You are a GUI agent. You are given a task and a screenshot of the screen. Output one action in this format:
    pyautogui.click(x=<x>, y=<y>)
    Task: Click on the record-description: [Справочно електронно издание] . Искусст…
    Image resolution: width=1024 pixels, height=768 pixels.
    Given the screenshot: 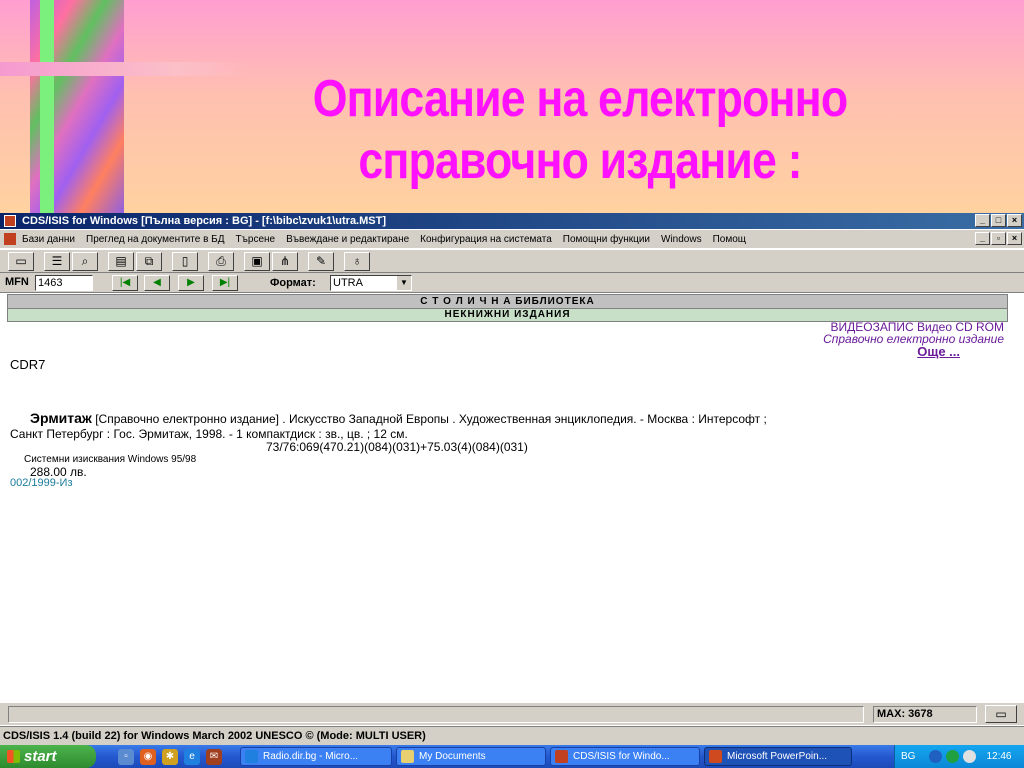 What is the action you would take?
    pyautogui.click(x=429, y=419)
    